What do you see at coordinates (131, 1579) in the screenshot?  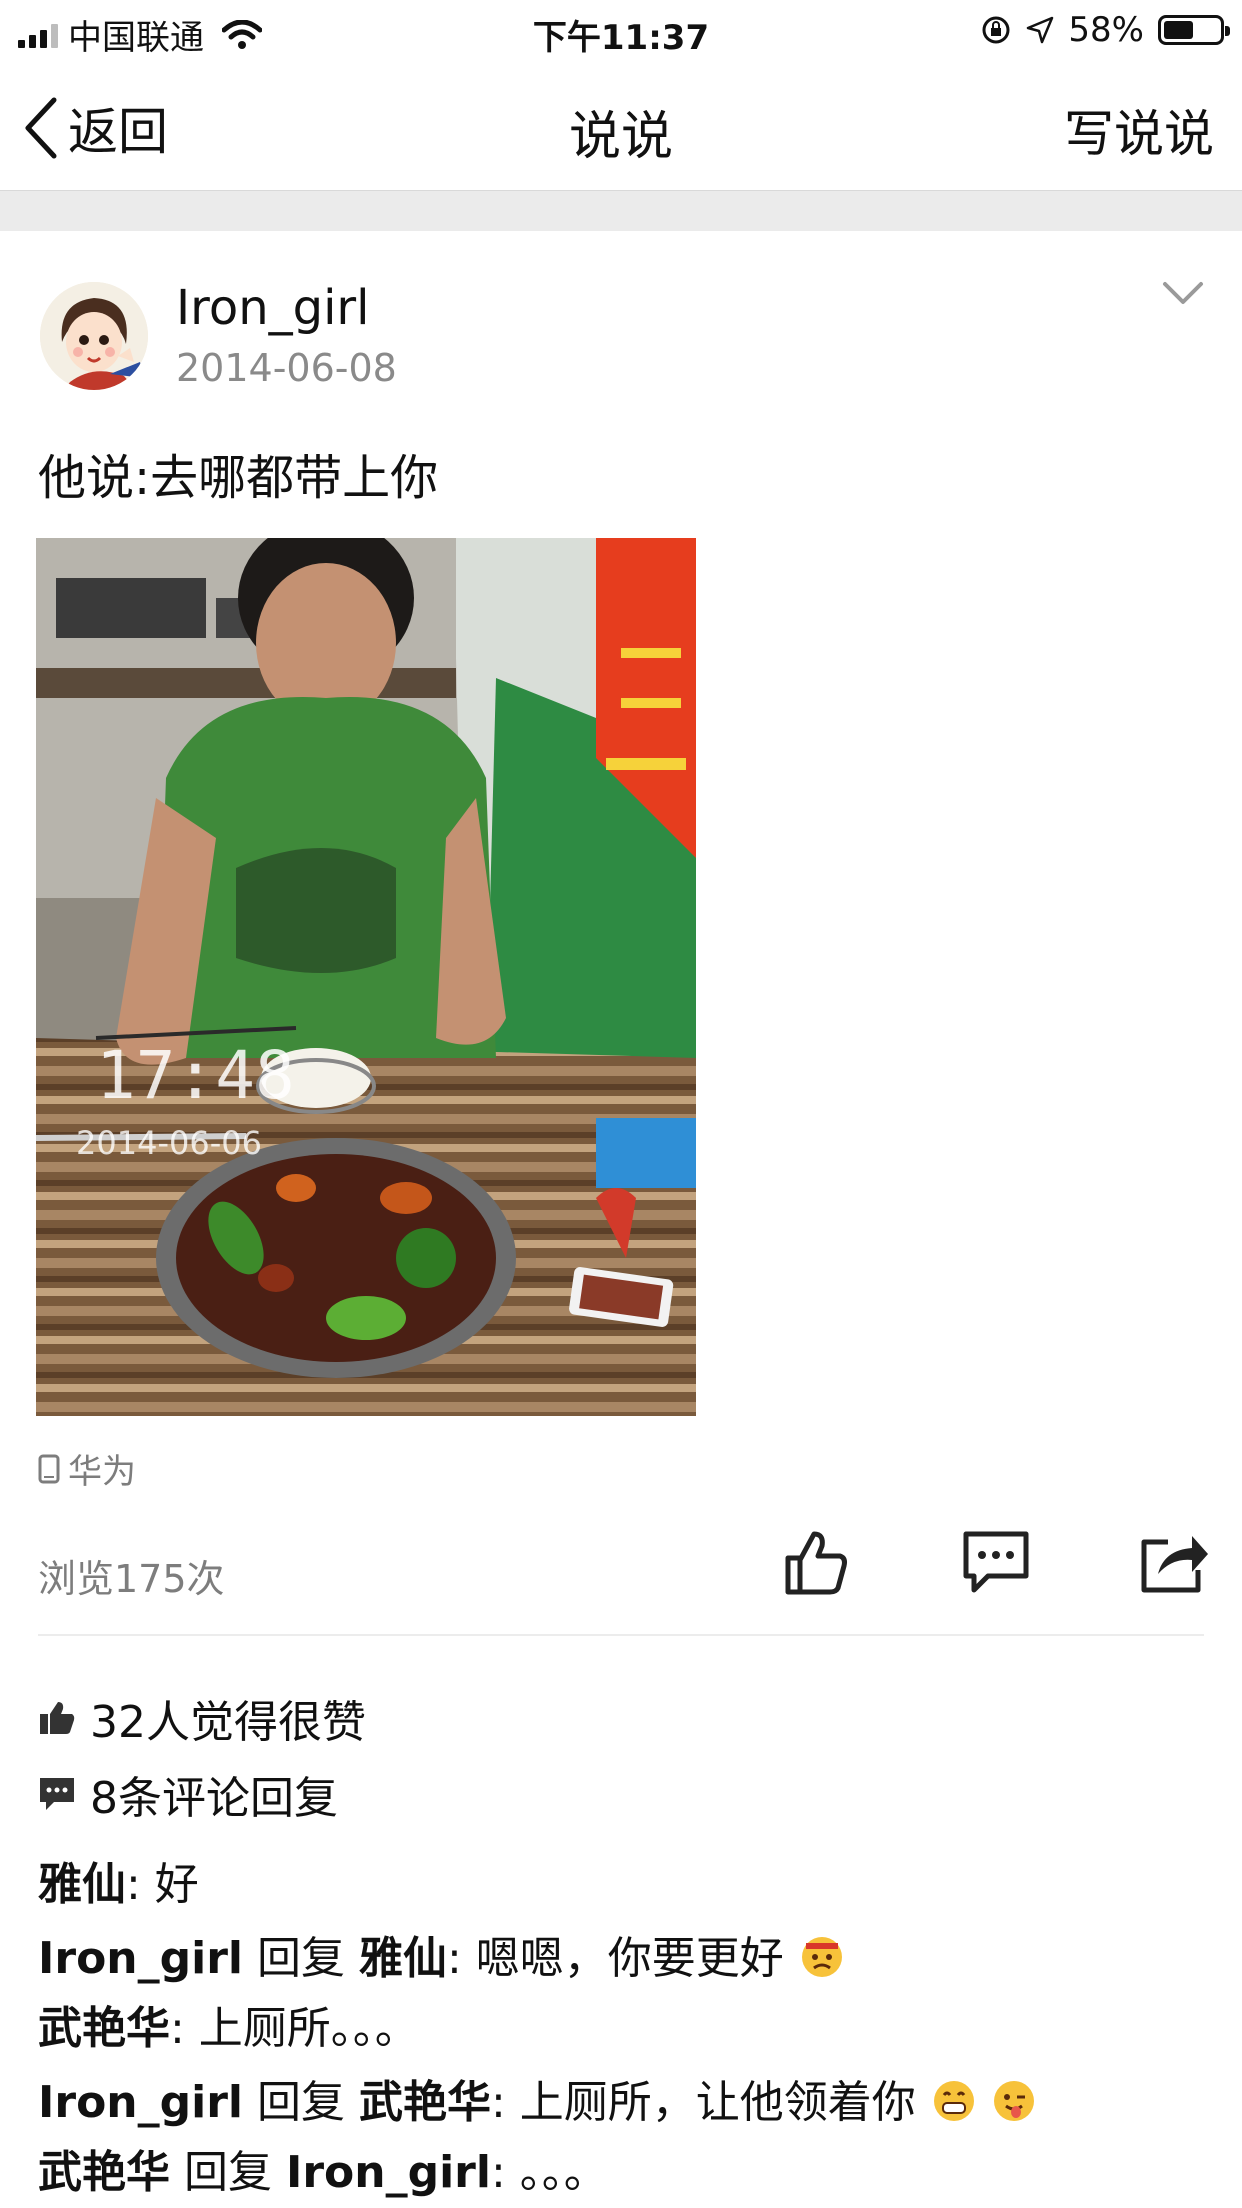 I see `view-count: 浏览175次` at bounding box center [131, 1579].